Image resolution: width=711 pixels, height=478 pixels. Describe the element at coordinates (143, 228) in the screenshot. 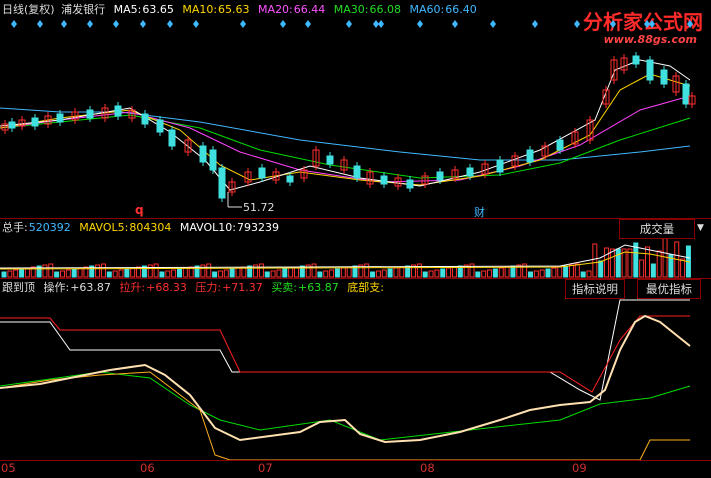

I see `volume-legend: 总手:520392 MAVOL5:804304 MAVOL10:793239` at that location.